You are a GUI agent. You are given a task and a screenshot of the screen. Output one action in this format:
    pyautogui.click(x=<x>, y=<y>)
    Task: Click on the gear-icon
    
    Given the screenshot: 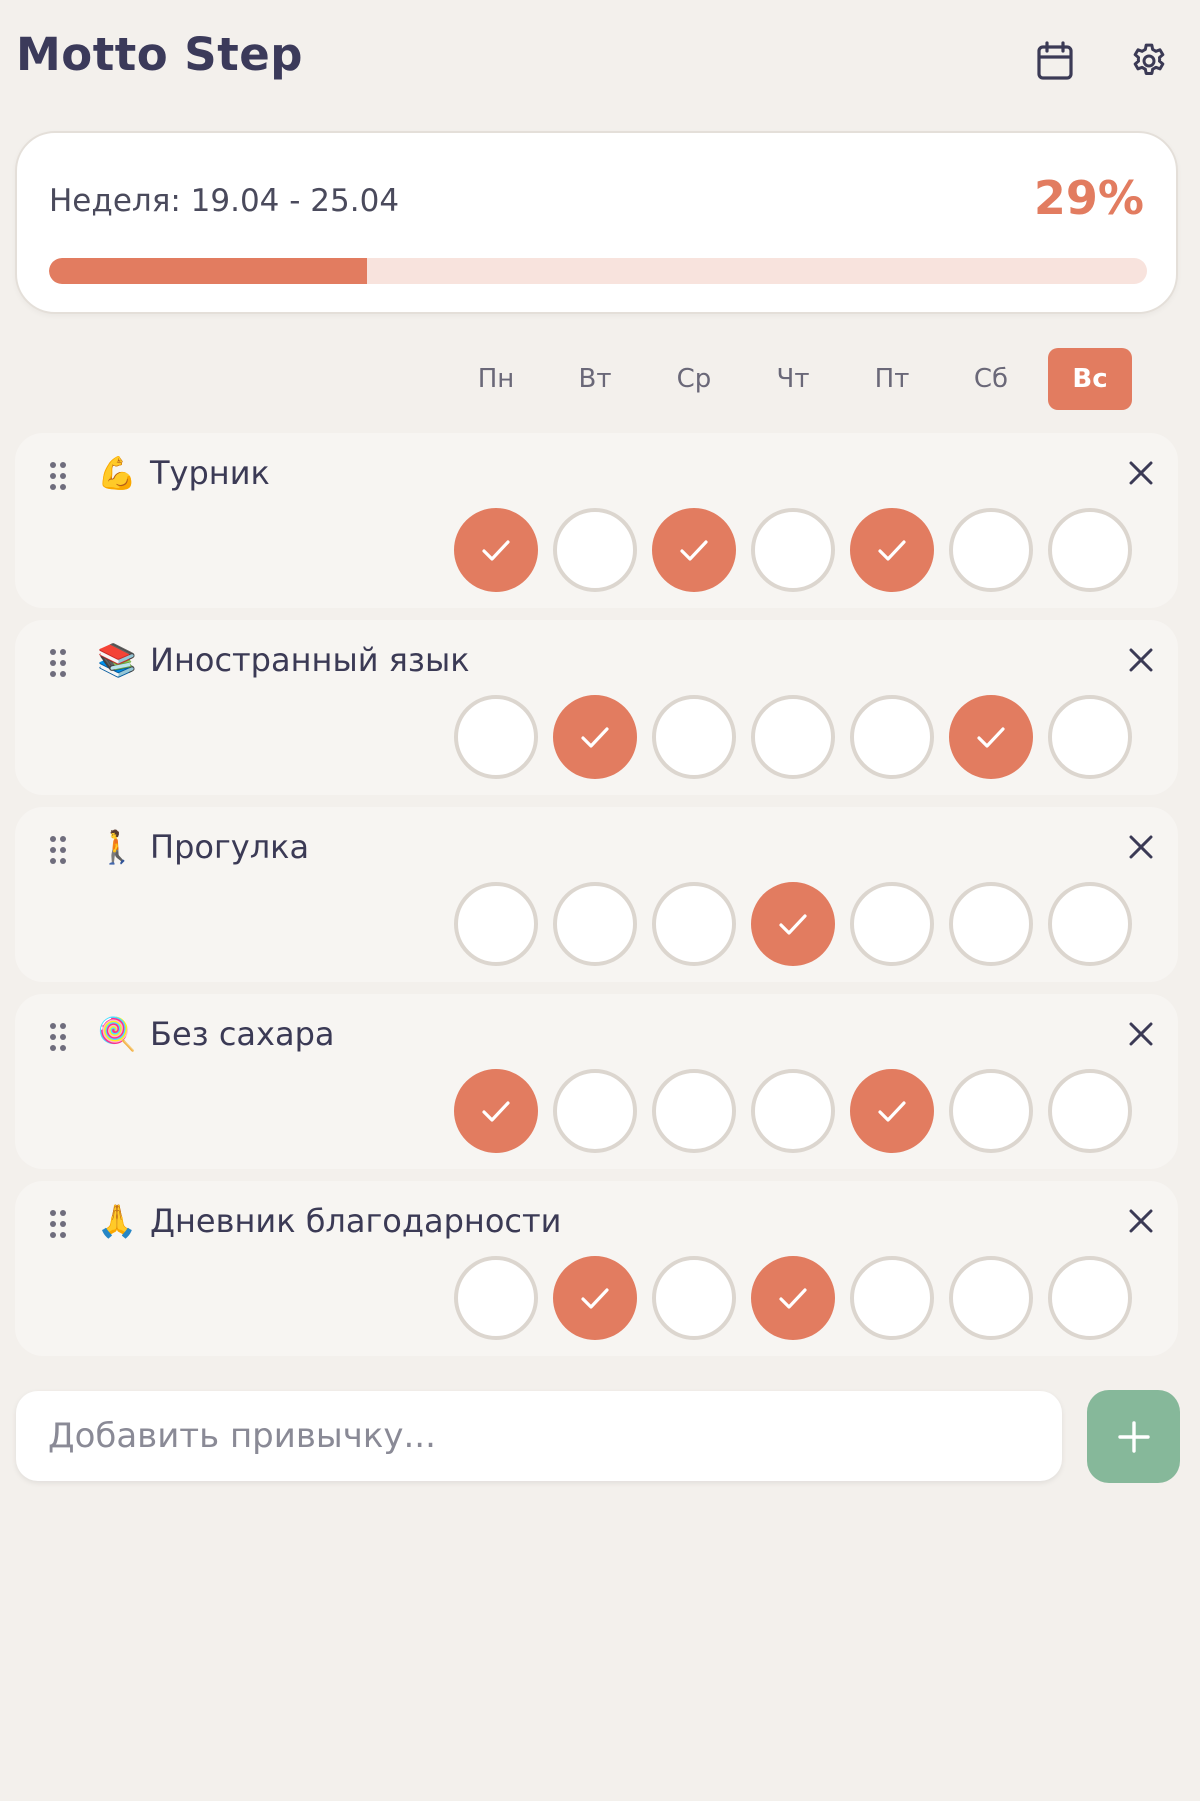 What is the action you would take?
    pyautogui.click(x=1149, y=59)
    